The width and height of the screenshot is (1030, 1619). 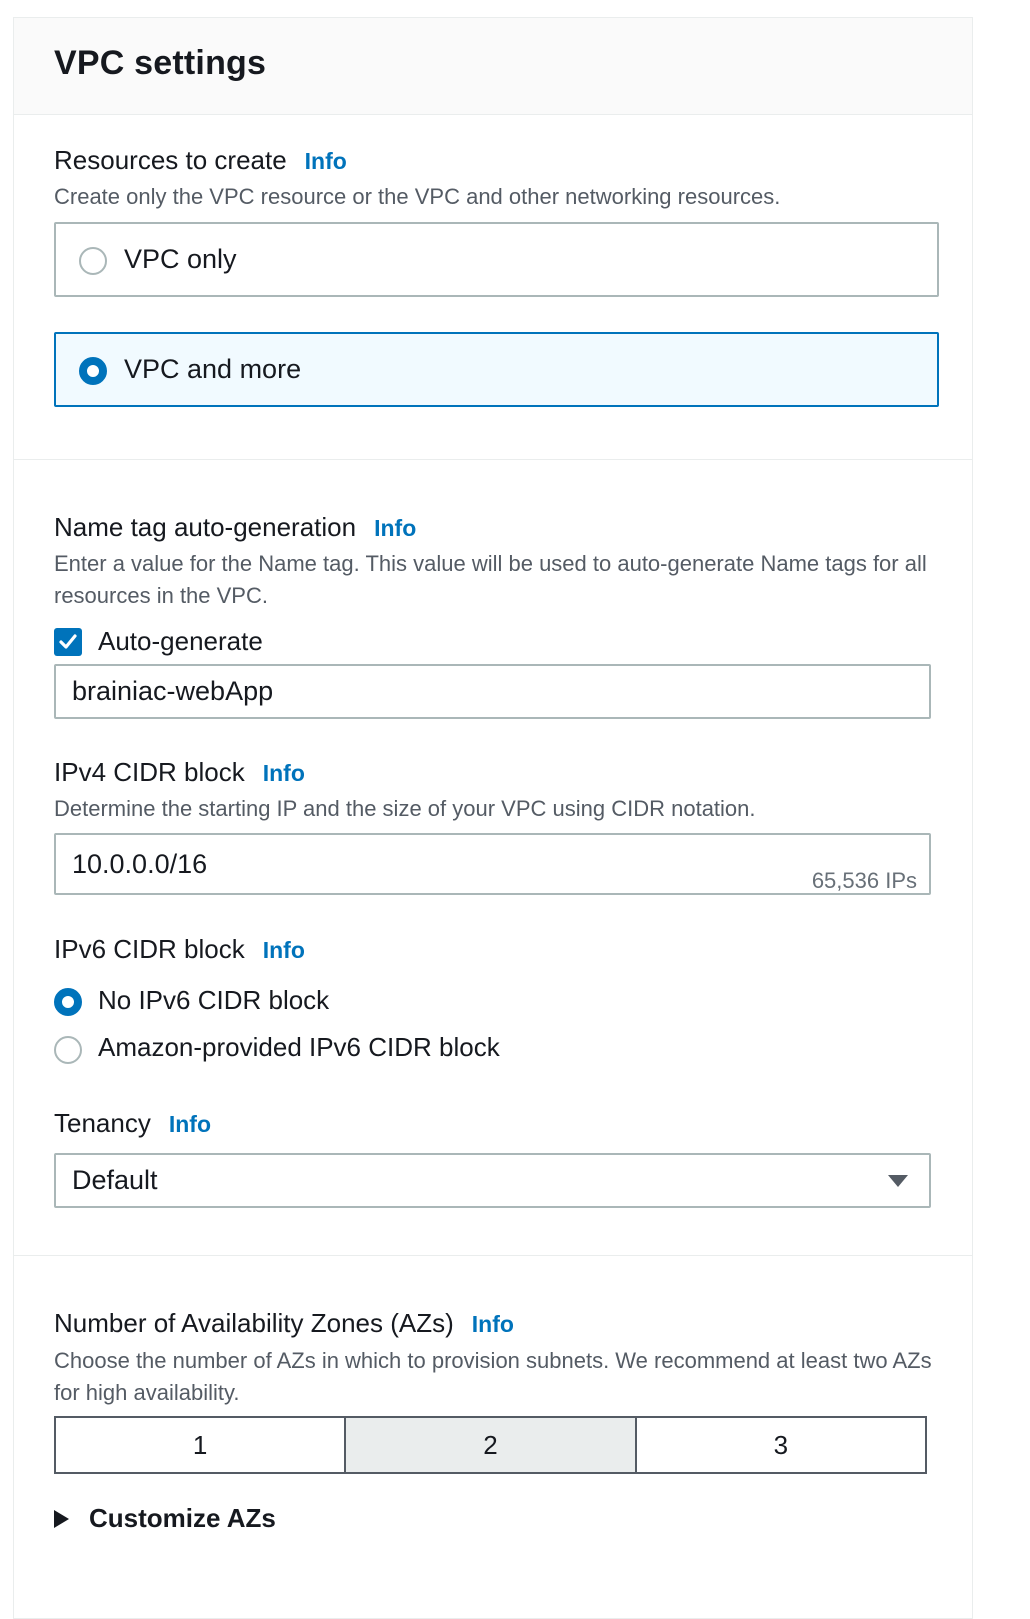 I want to click on az-option-2: 2, so click(x=489, y=1445).